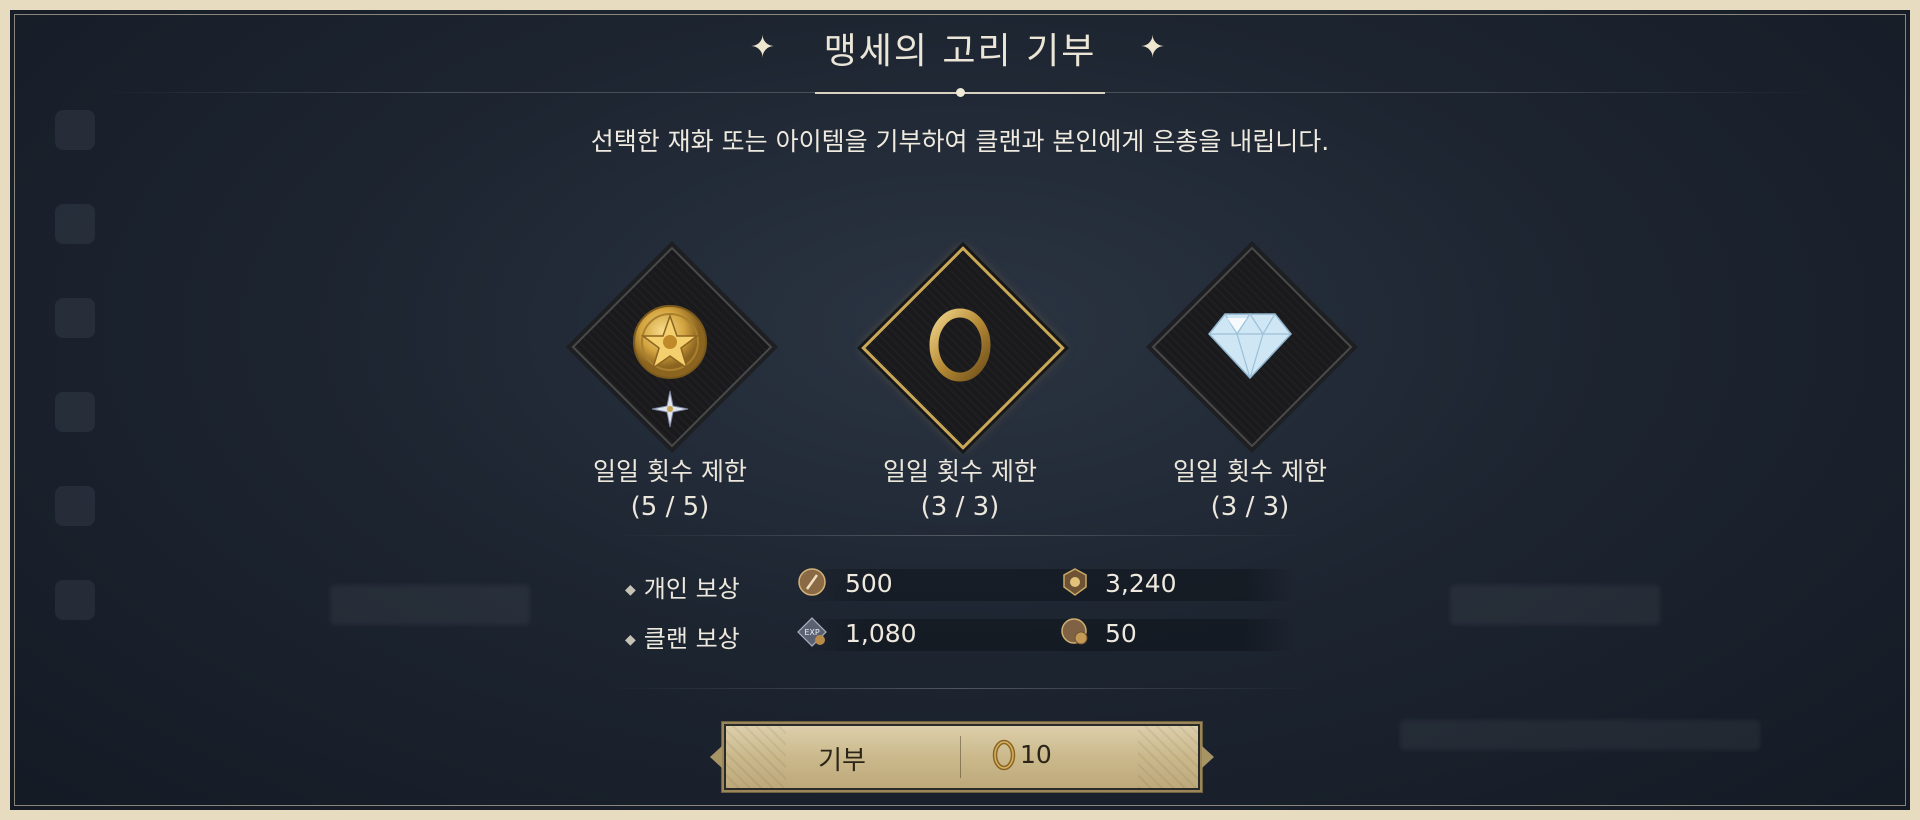 This screenshot has width=1920, height=820. What do you see at coordinates (960, 635) in the screenshot?
I see `clan-reward-row: ◆ 클랜 보상 EXP 1,080 50` at bounding box center [960, 635].